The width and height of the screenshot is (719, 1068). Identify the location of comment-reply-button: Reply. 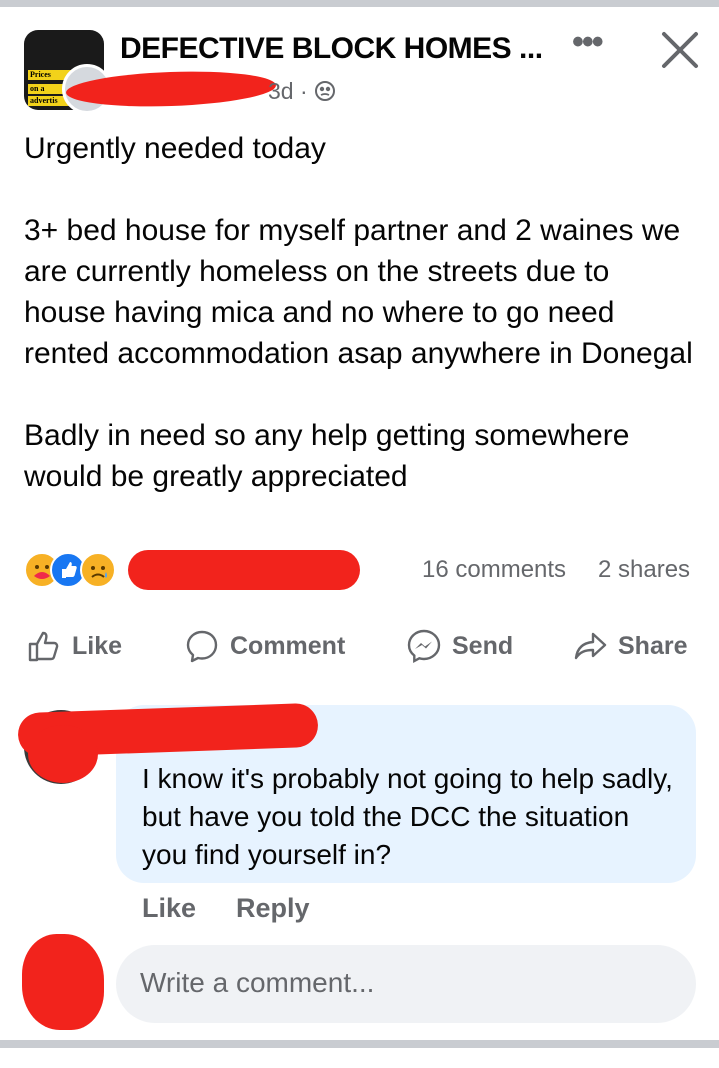
(273, 908).